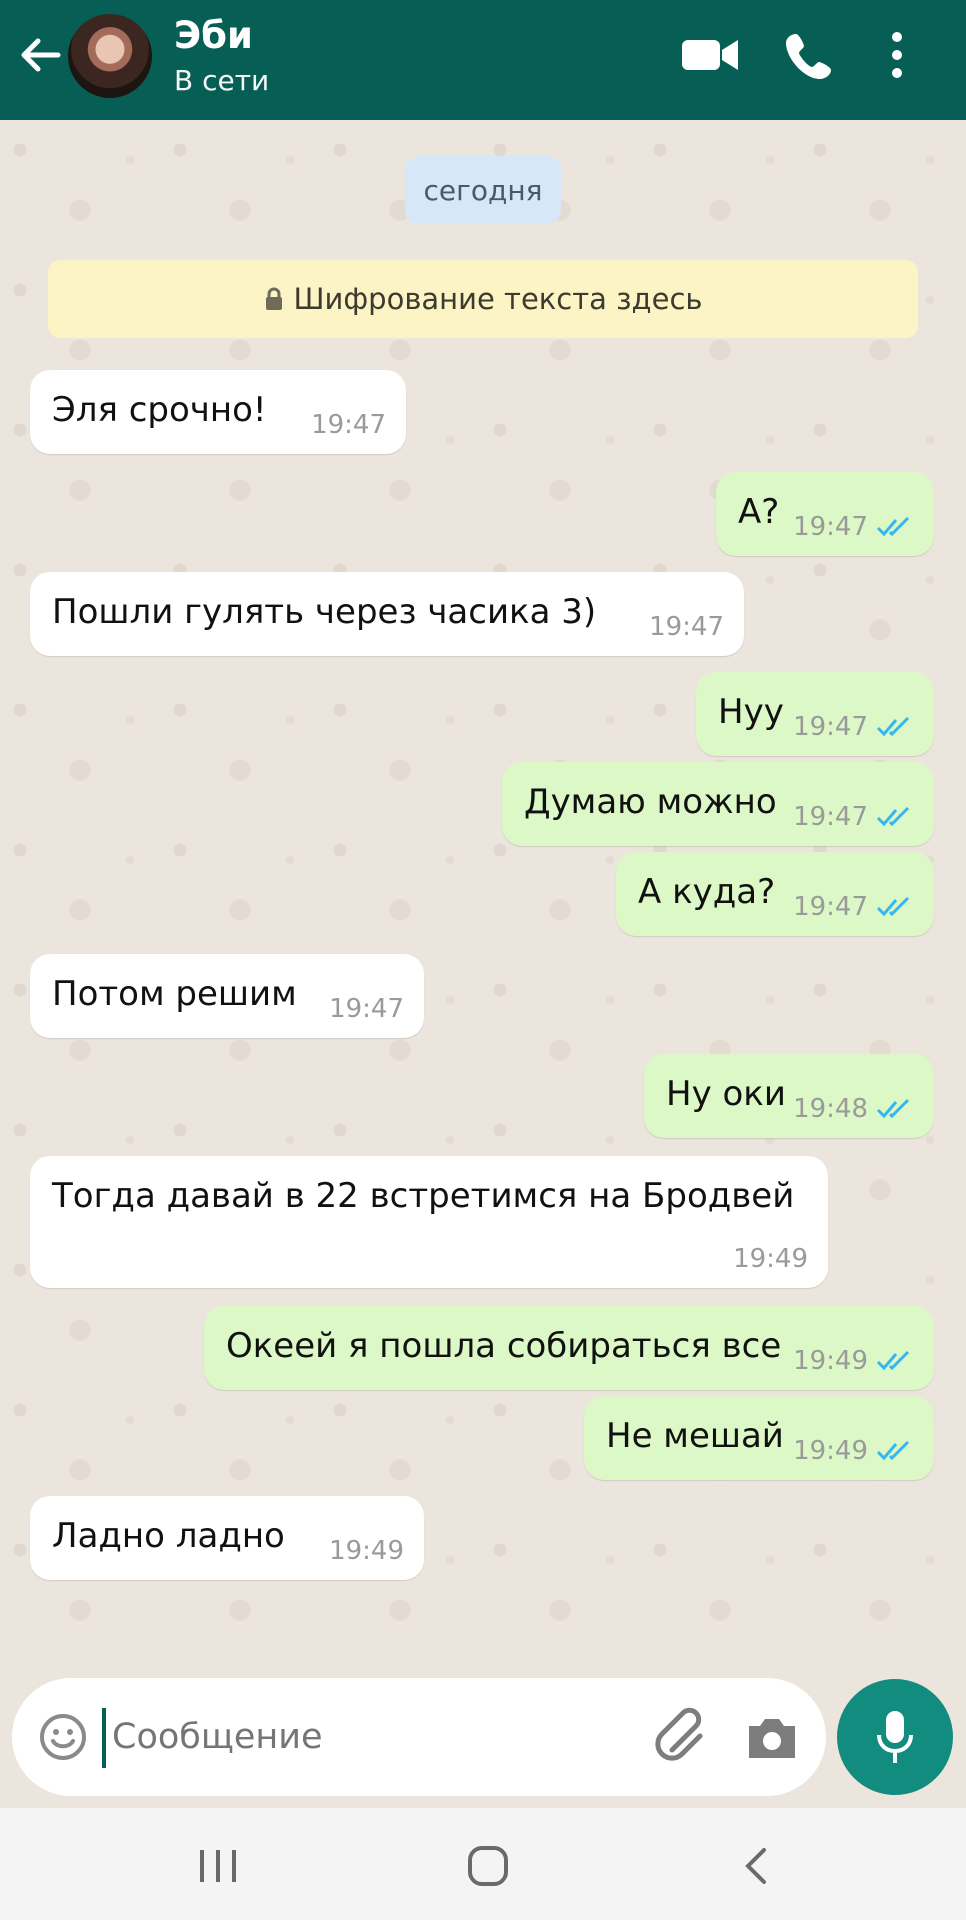 This screenshot has height=1920, width=966. What do you see at coordinates (324, 612) in the screenshot?
I see `message-text: Пошли гулять через часика 3)` at bounding box center [324, 612].